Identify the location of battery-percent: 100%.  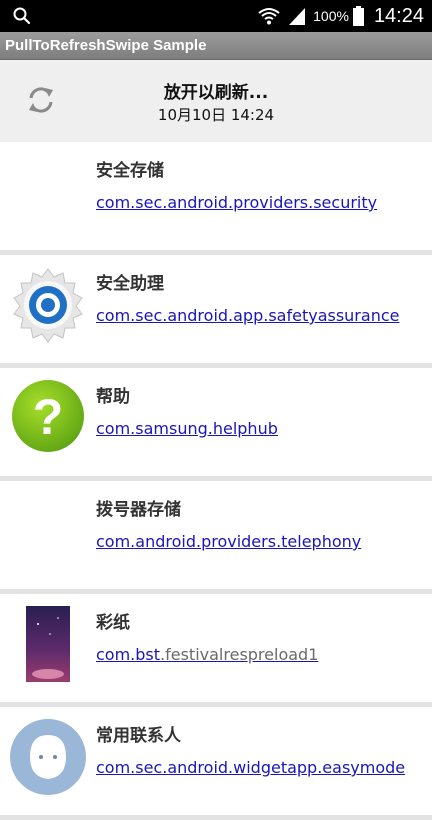
(331, 16).